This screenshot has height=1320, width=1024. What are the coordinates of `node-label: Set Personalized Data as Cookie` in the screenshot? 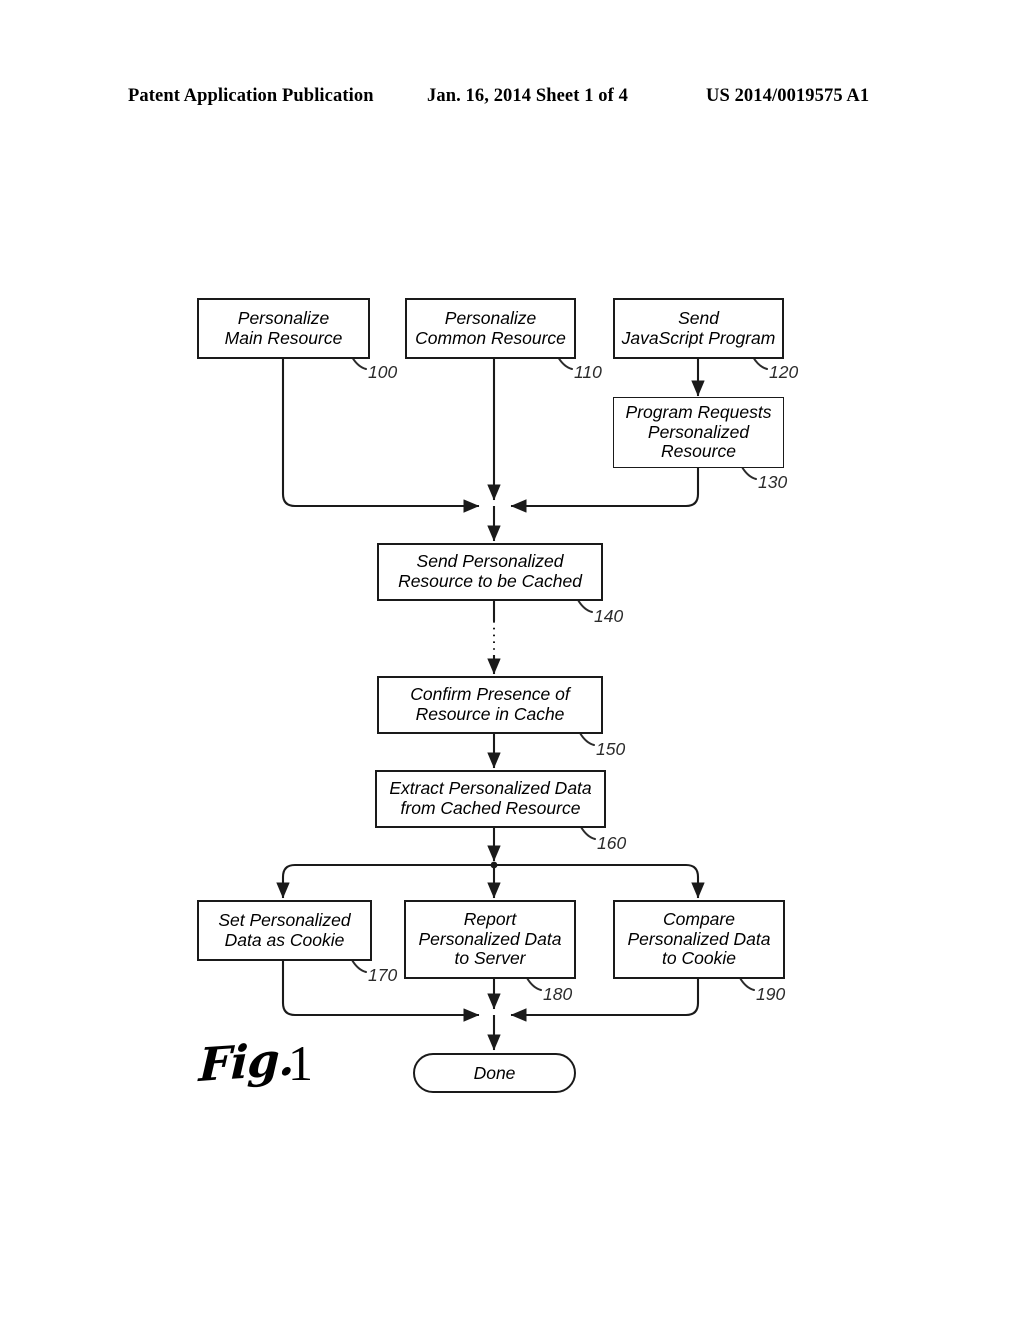 It's located at (284, 929).